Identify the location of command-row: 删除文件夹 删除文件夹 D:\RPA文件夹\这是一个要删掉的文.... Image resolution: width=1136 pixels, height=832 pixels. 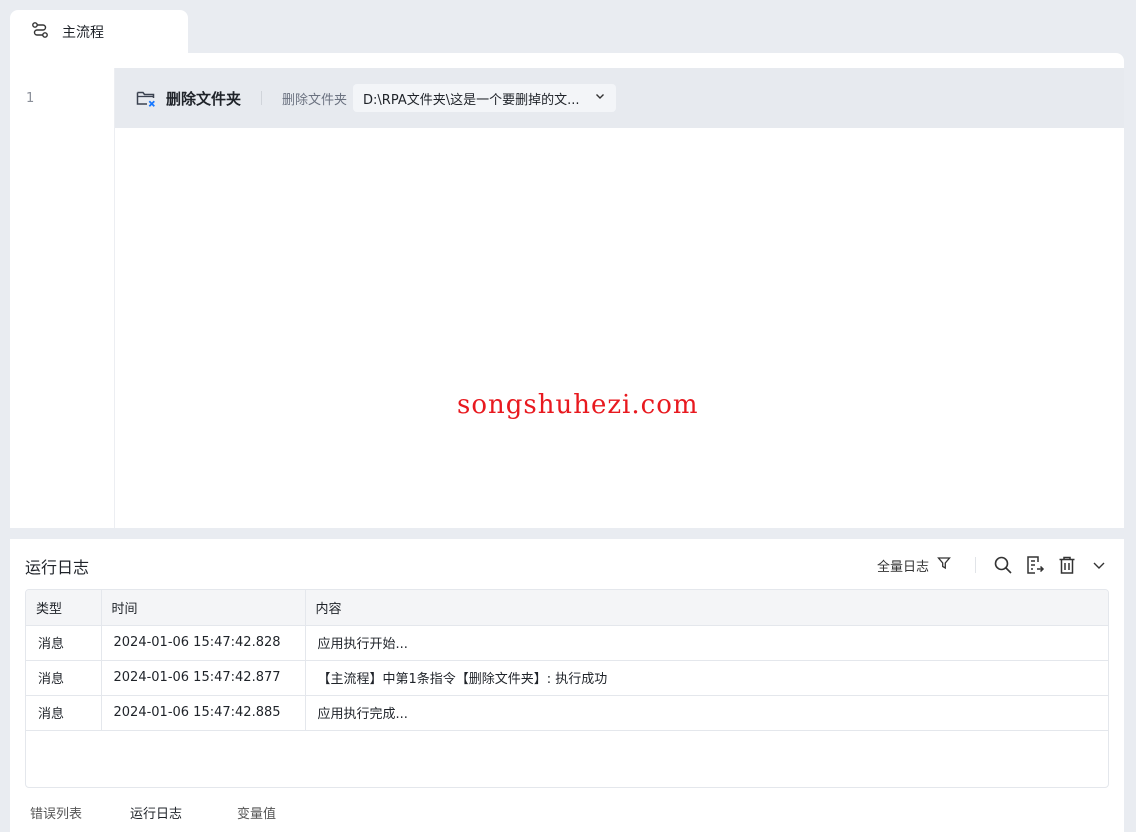
(619, 98).